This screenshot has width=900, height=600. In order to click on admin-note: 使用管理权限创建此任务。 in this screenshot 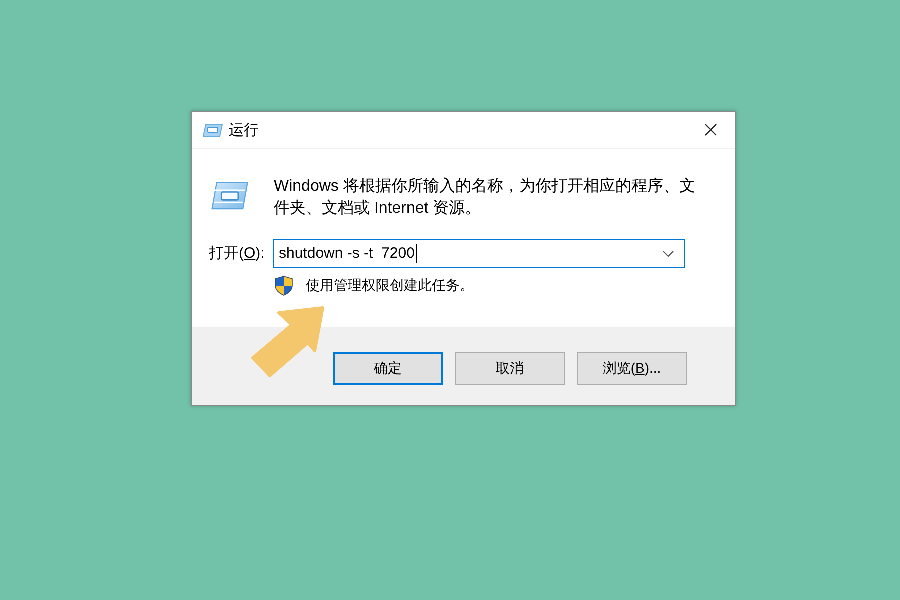, I will do `click(390, 286)`.